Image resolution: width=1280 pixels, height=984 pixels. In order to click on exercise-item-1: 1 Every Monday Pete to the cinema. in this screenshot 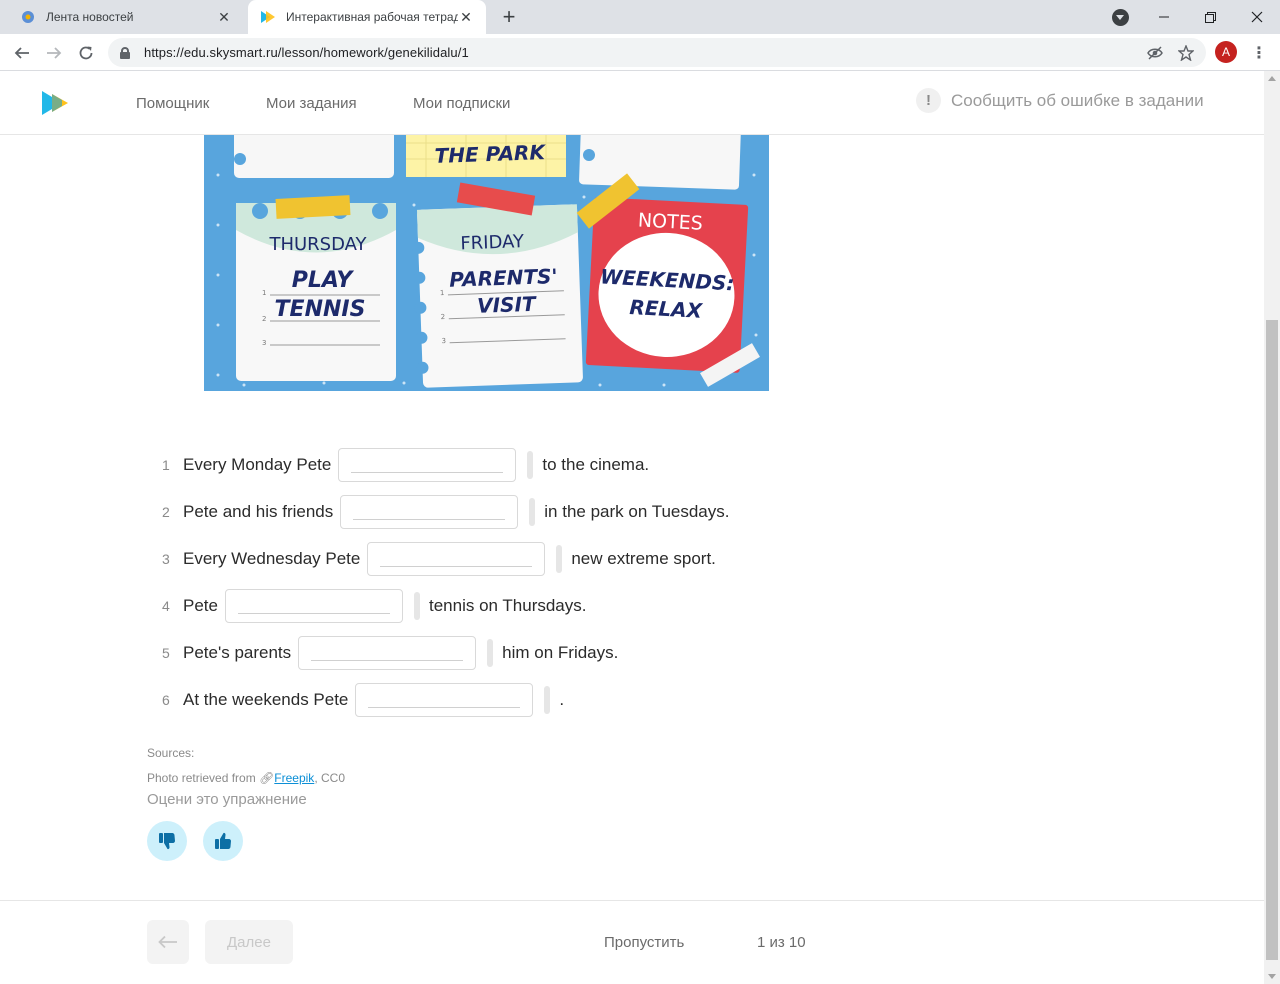, I will do `click(400, 465)`.